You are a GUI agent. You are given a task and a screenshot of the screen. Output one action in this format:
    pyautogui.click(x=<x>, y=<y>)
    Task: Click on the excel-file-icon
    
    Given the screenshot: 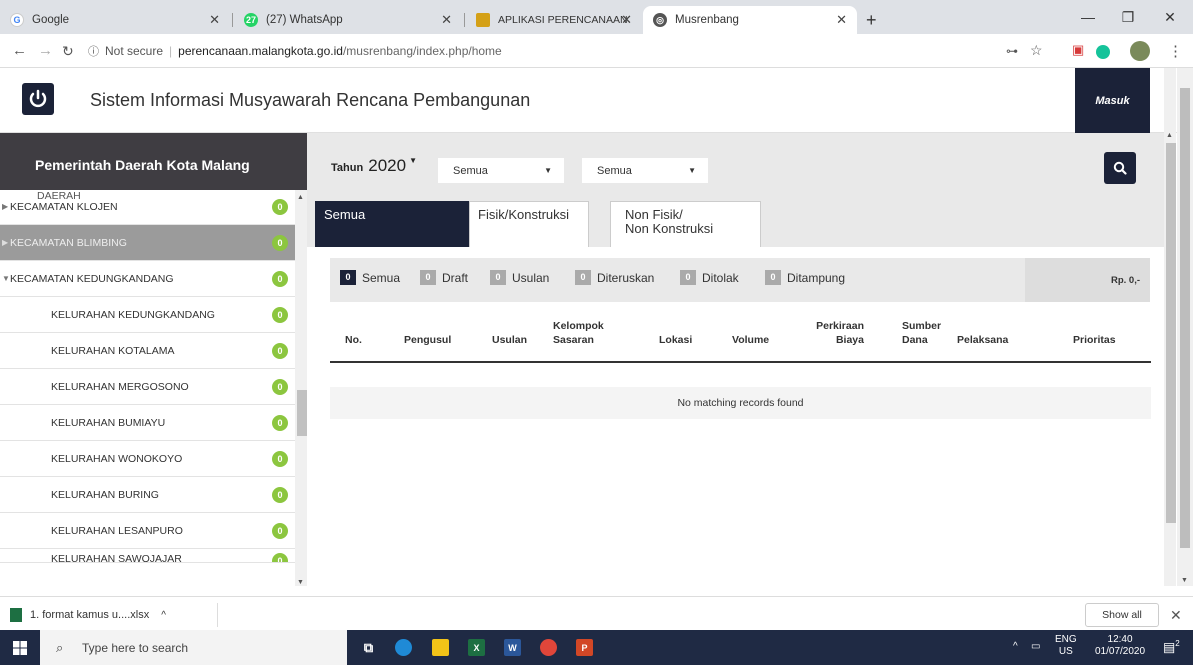 What is the action you would take?
    pyautogui.click(x=16, y=615)
    